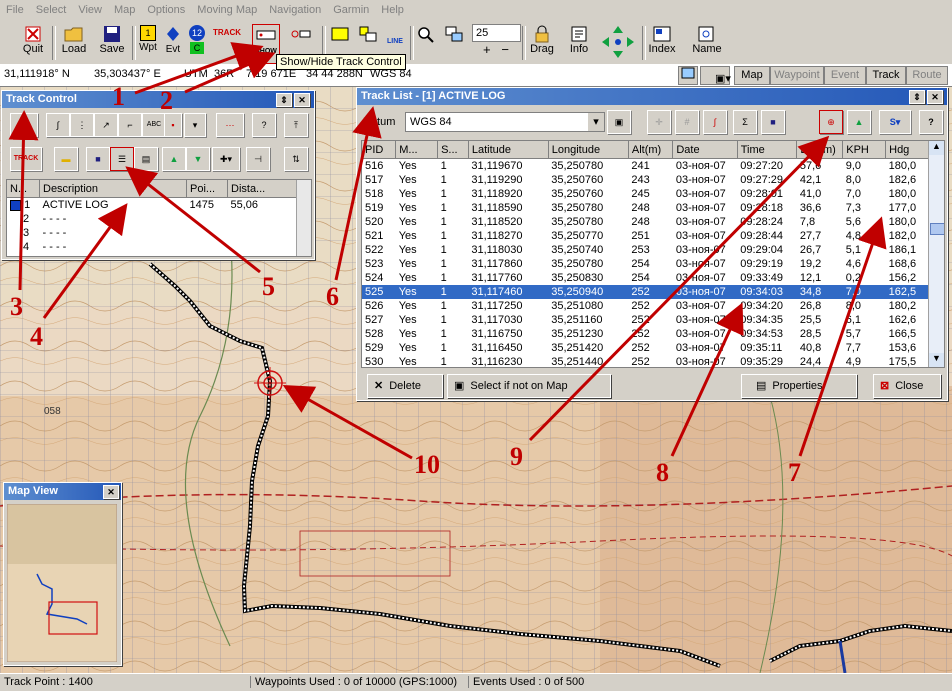  I want to click on tab-track: Track, so click(886, 75).